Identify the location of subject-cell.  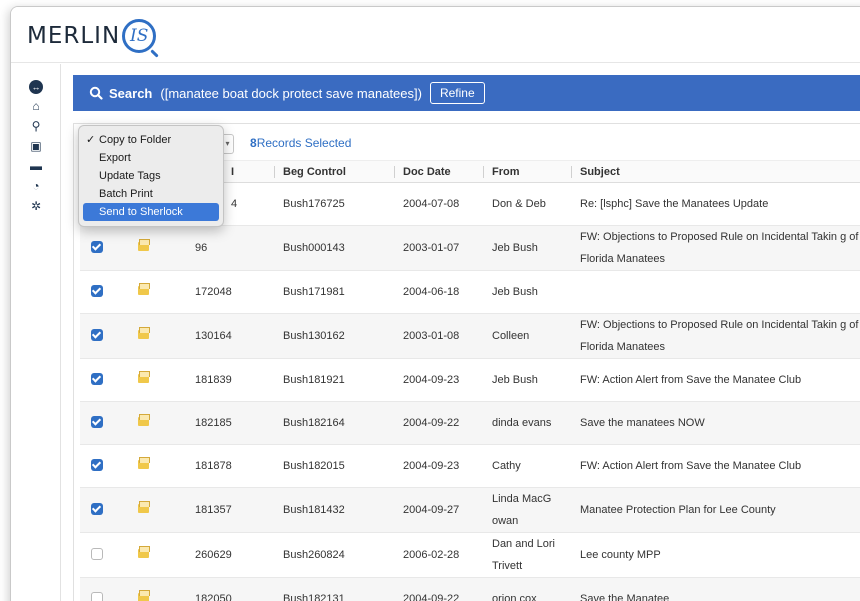
(715, 292).